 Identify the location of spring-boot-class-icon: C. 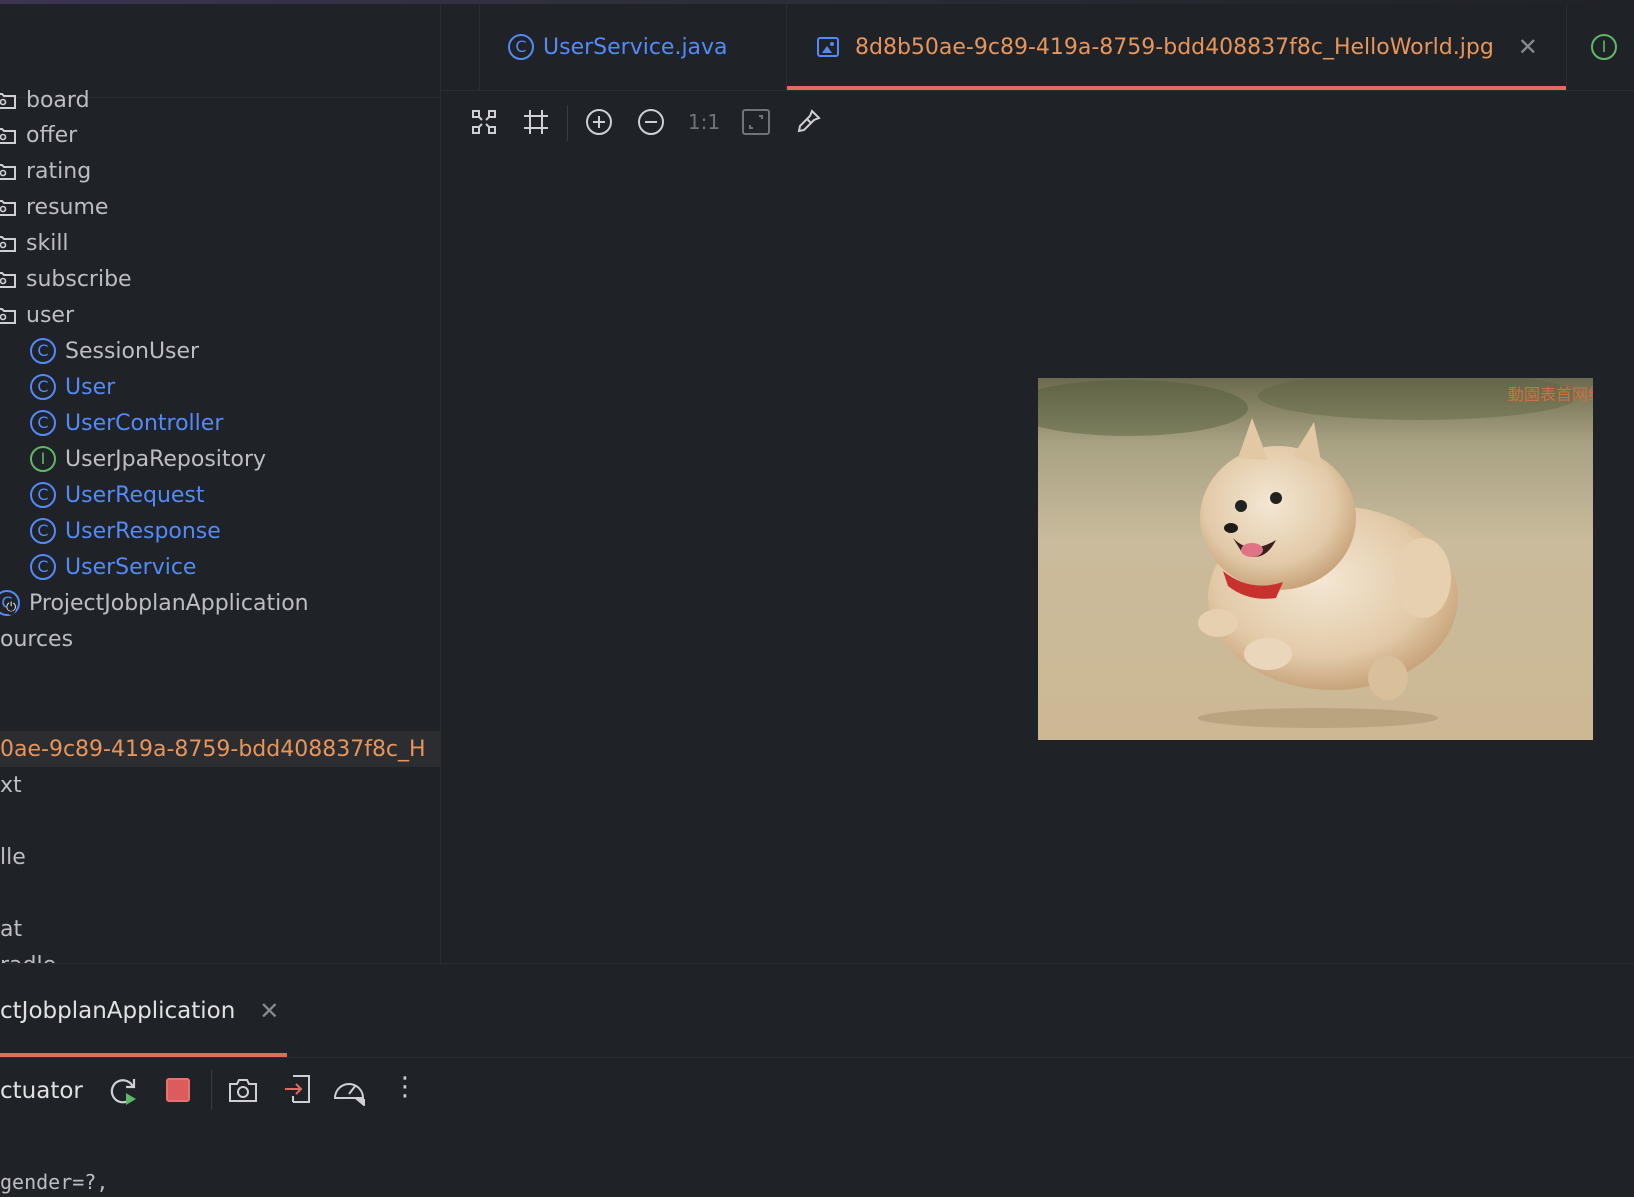
(10, 603).